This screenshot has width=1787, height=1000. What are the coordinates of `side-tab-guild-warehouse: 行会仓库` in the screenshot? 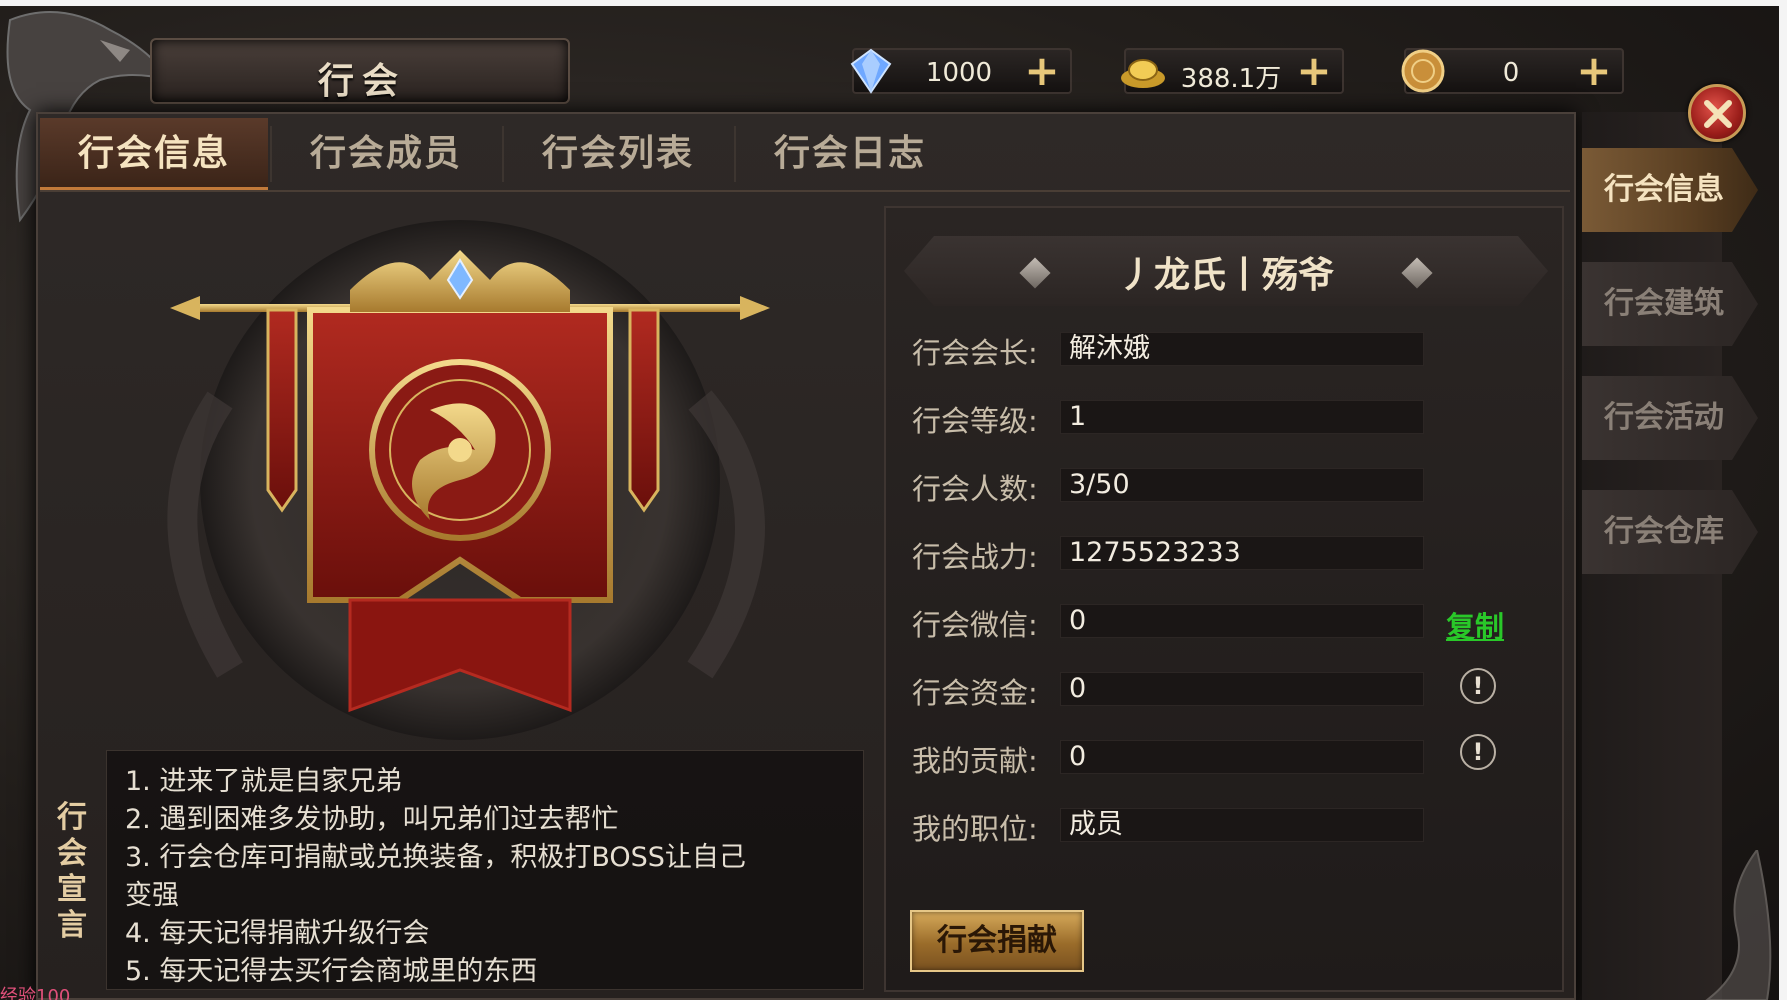 It's located at (1670, 532).